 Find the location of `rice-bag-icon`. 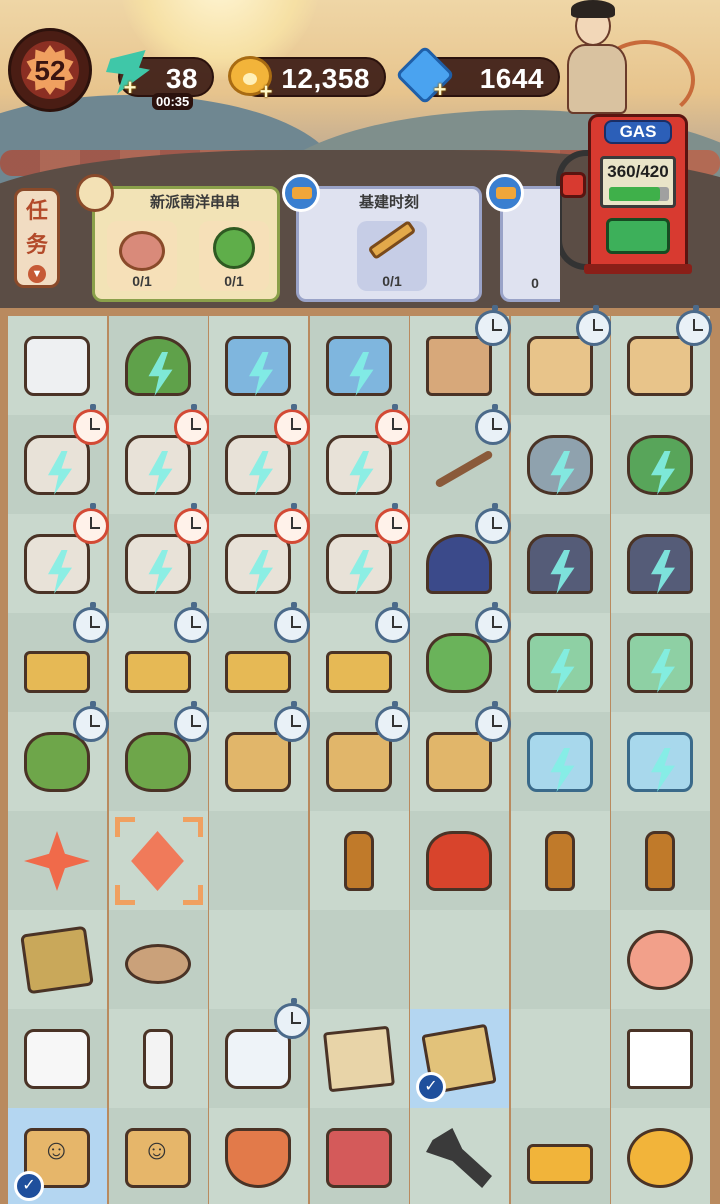

rice-bag-icon is located at coordinates (359, 1058).